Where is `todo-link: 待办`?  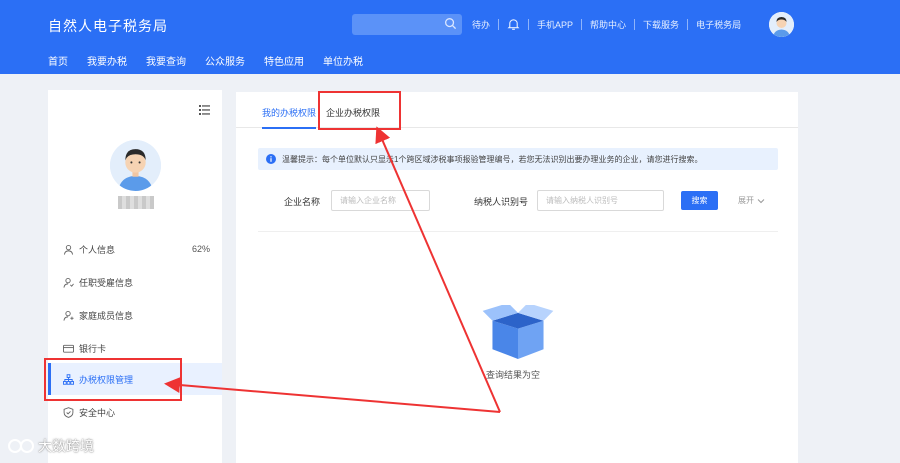
todo-link: 待办 is located at coordinates (481, 24).